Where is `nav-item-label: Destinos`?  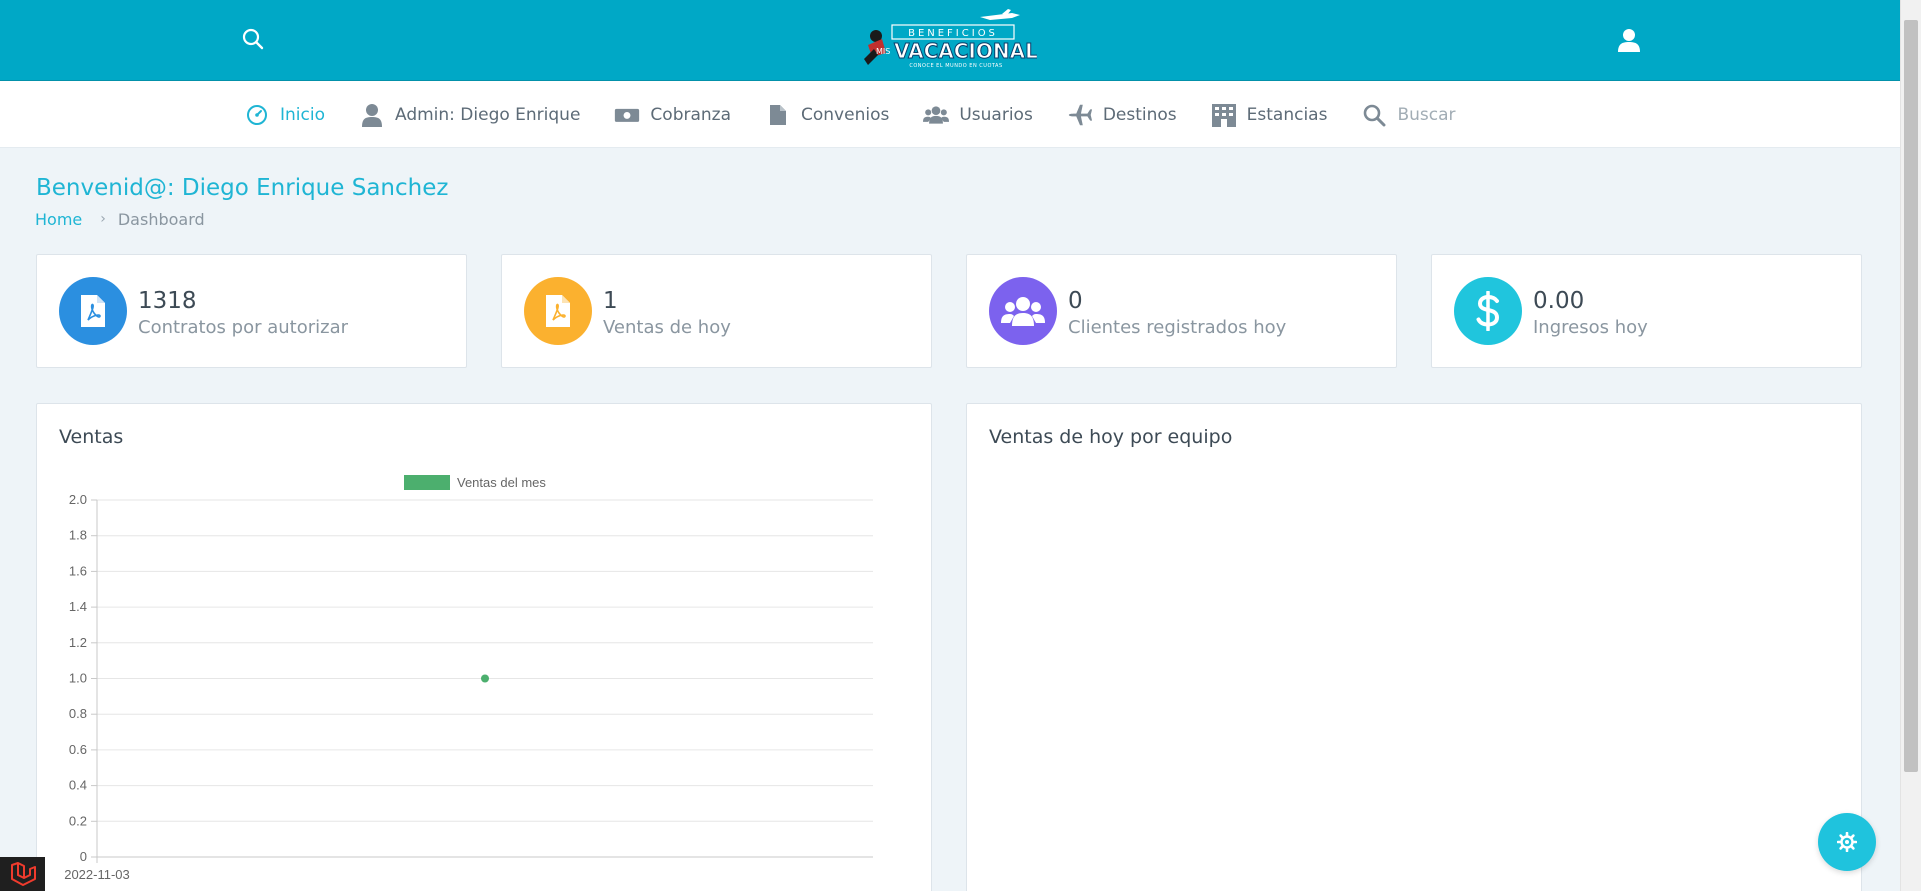 nav-item-label: Destinos is located at coordinates (1139, 114).